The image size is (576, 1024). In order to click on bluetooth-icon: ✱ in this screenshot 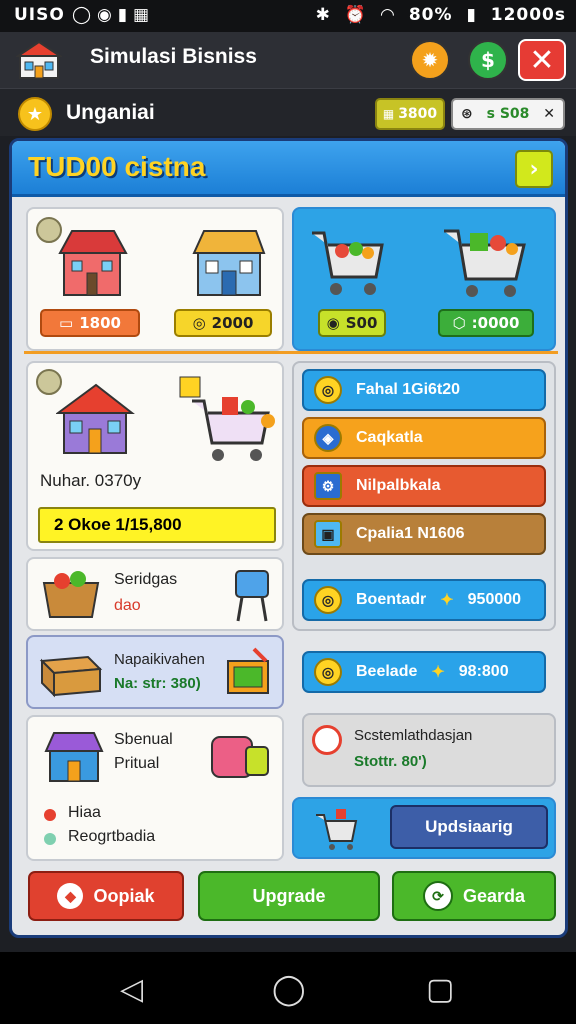, I will do `click(323, 15)`.